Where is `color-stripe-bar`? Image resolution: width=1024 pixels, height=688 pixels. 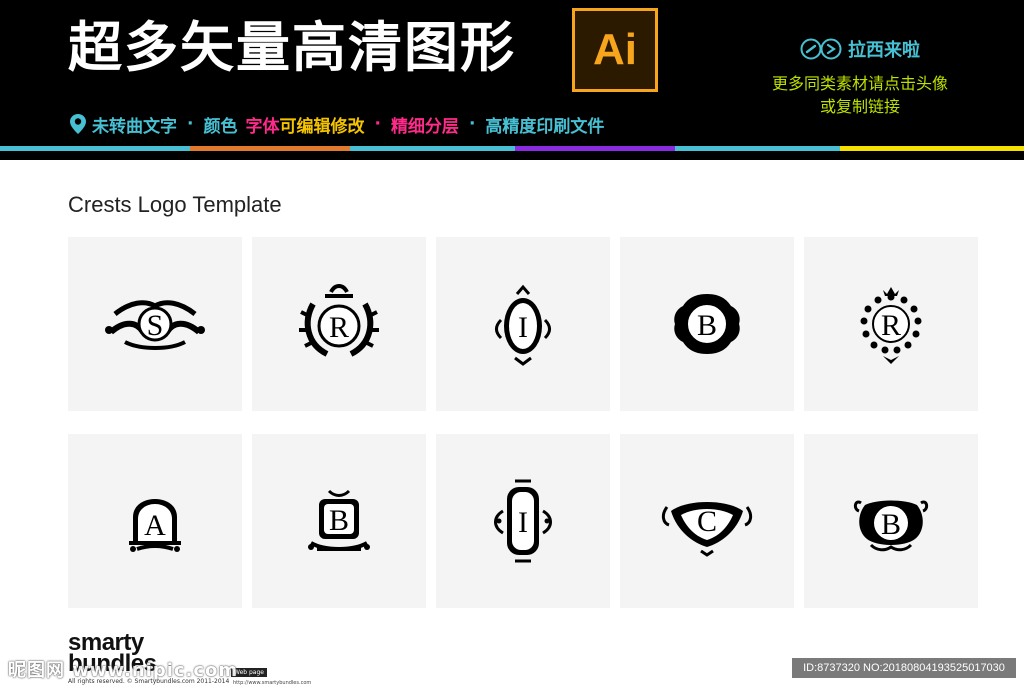 color-stripe-bar is located at coordinates (512, 148).